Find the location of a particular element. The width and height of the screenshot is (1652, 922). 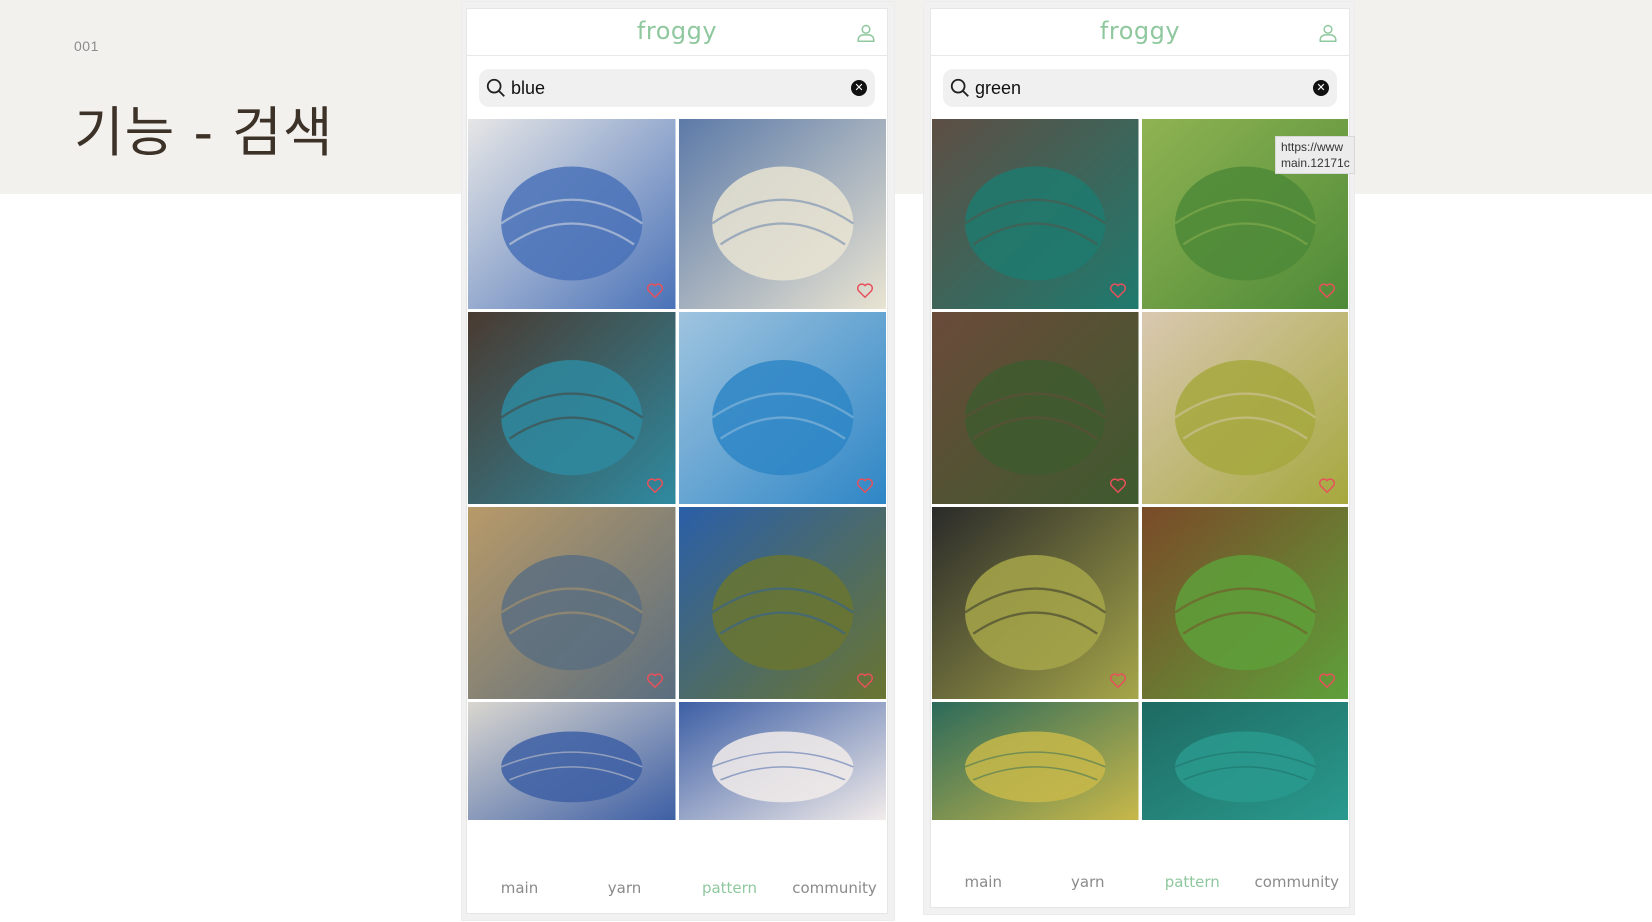

pattern-item-baby-green-cardigan is located at coordinates (1244, 408).